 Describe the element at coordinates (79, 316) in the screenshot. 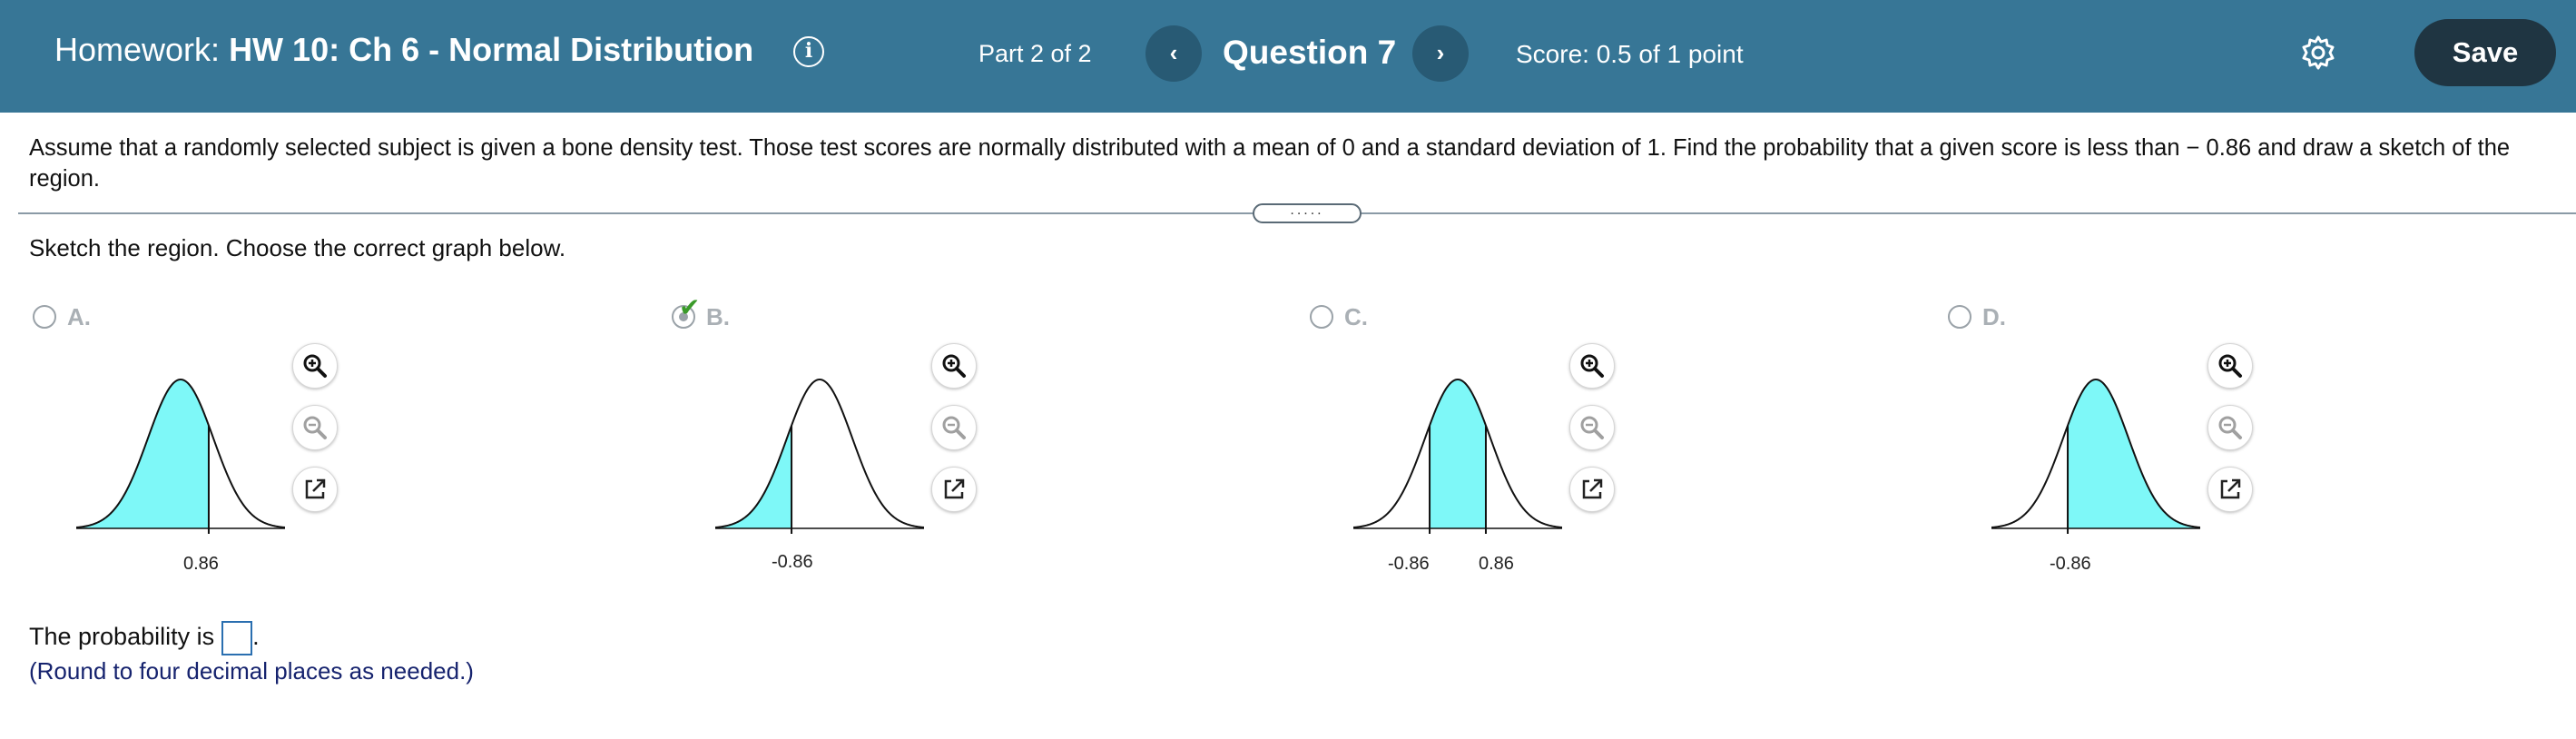

I see `option-a-letter: A.` at that location.